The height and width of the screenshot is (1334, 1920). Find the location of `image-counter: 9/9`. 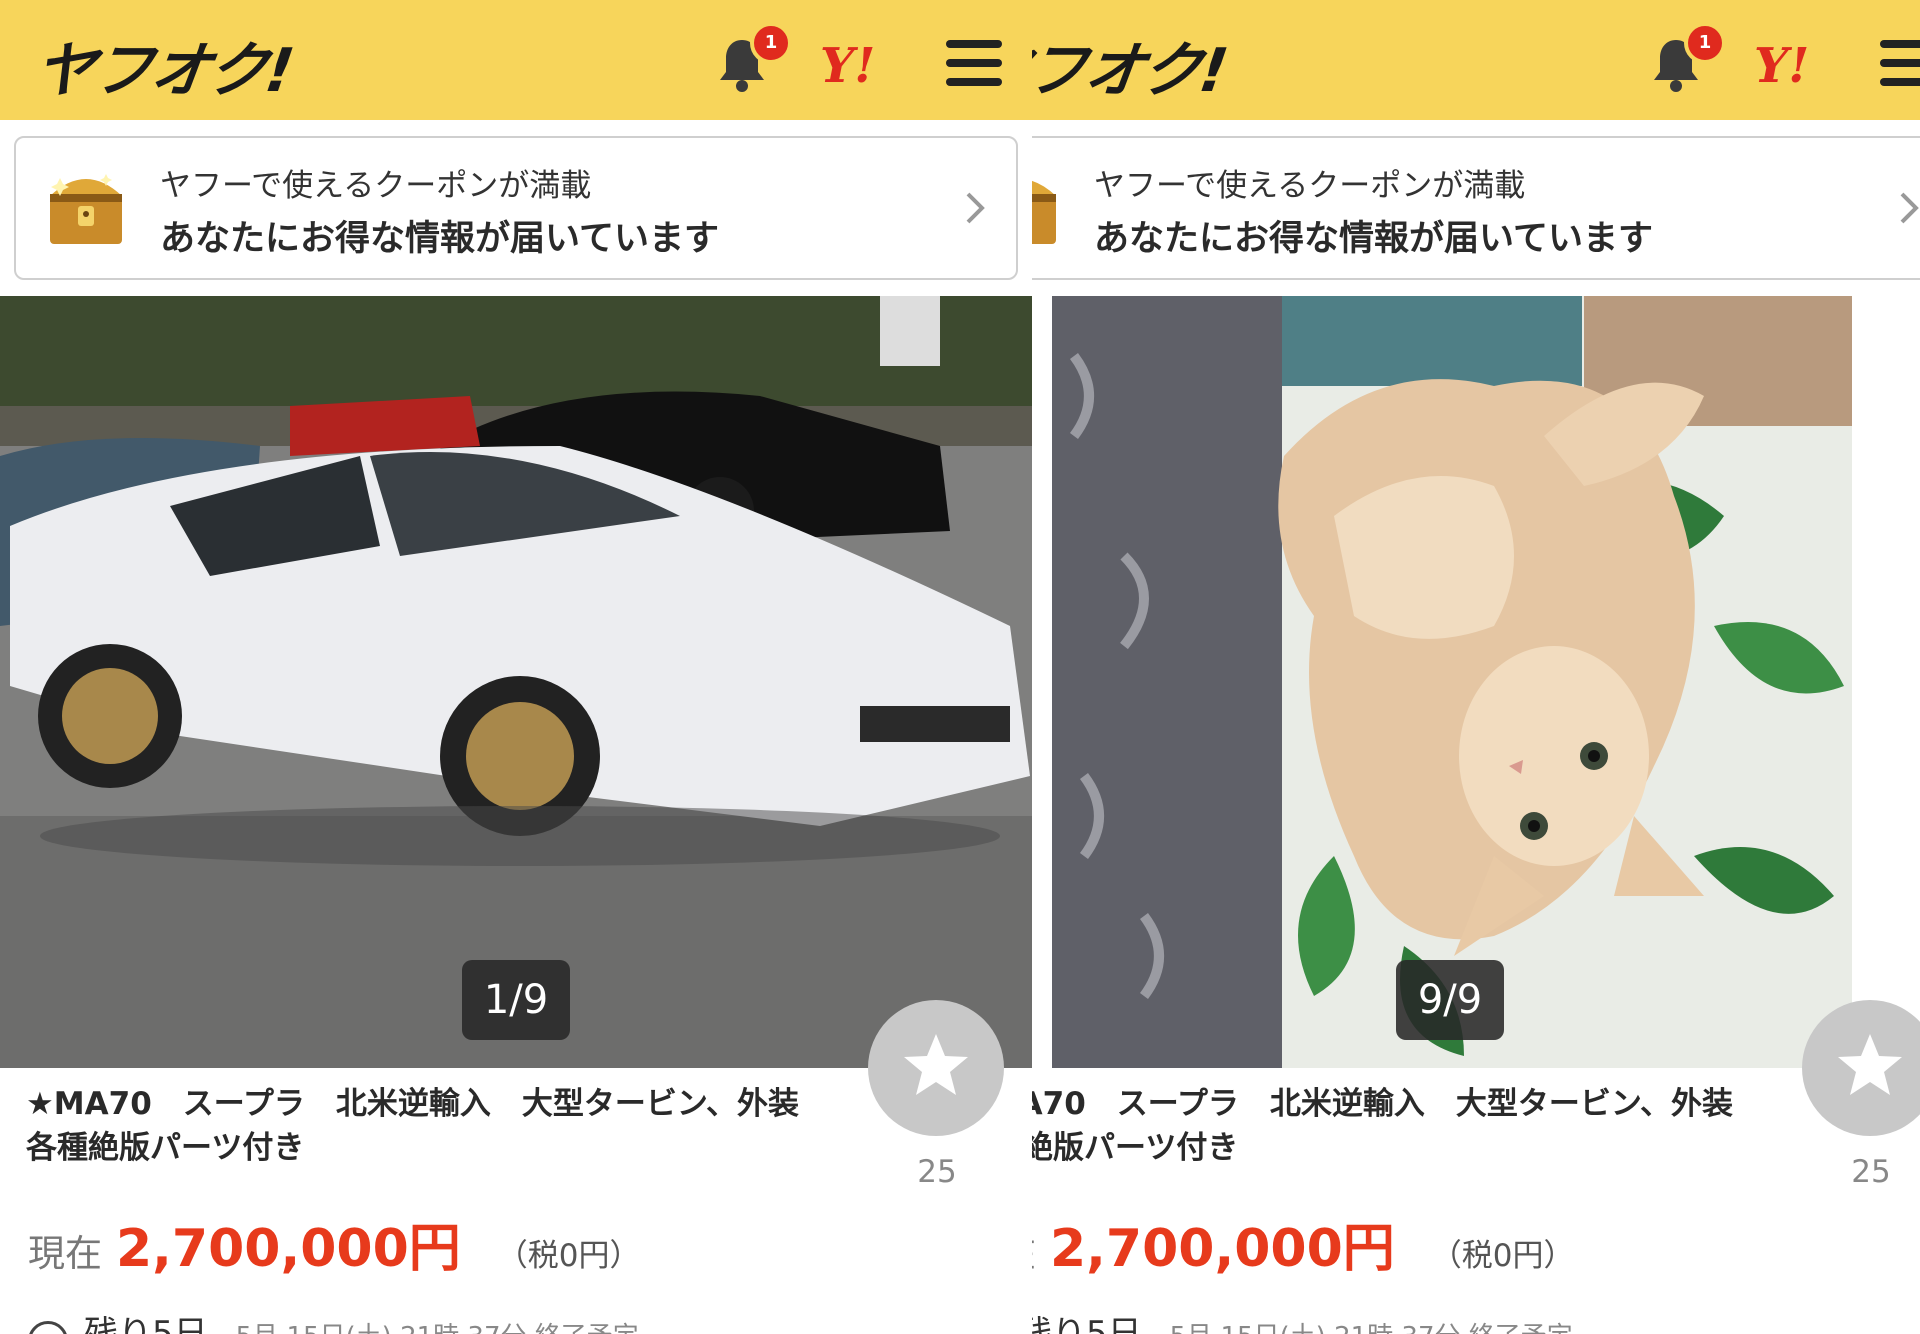

image-counter: 9/9 is located at coordinates (1450, 1000).